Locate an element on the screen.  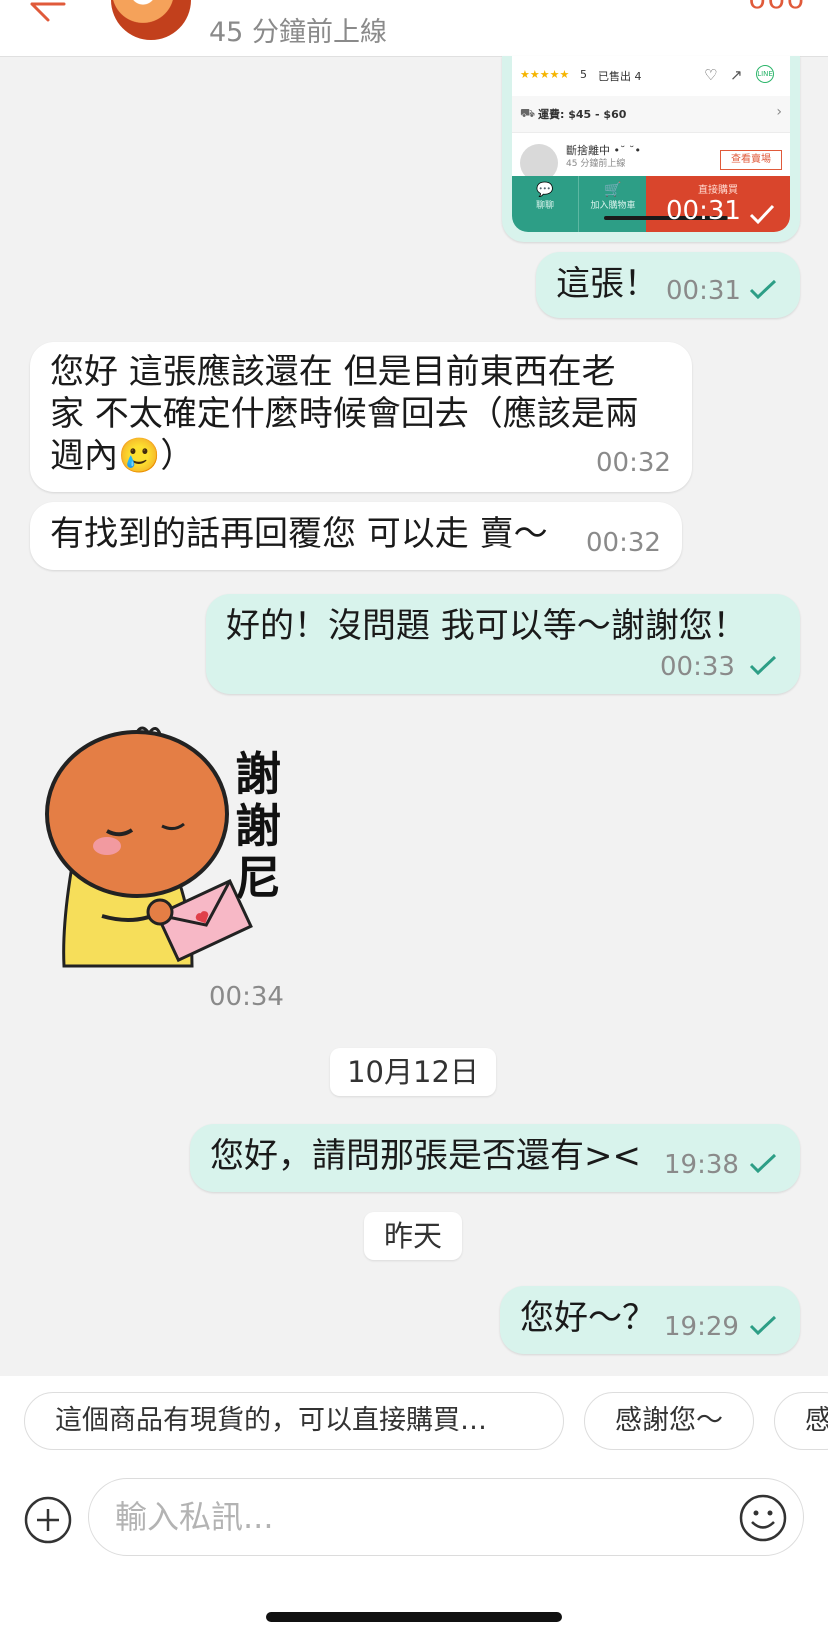
more-options-icon: ooo is located at coordinates (777, 7).